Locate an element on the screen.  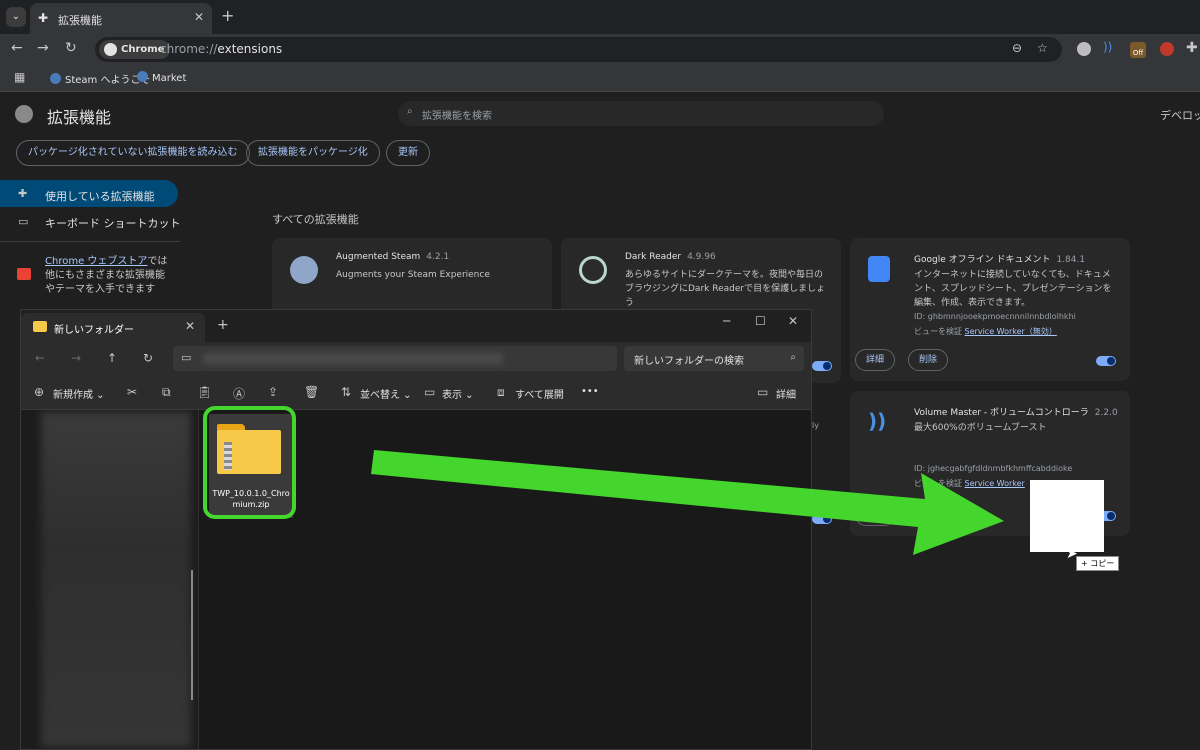
keyboard-icon: ▭ is located at coordinates (23, 221).